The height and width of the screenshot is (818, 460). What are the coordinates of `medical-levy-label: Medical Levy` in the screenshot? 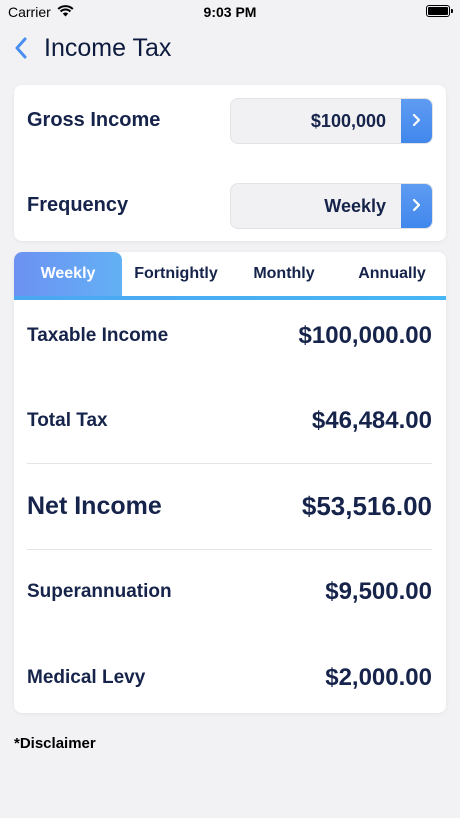 It's located at (86, 677).